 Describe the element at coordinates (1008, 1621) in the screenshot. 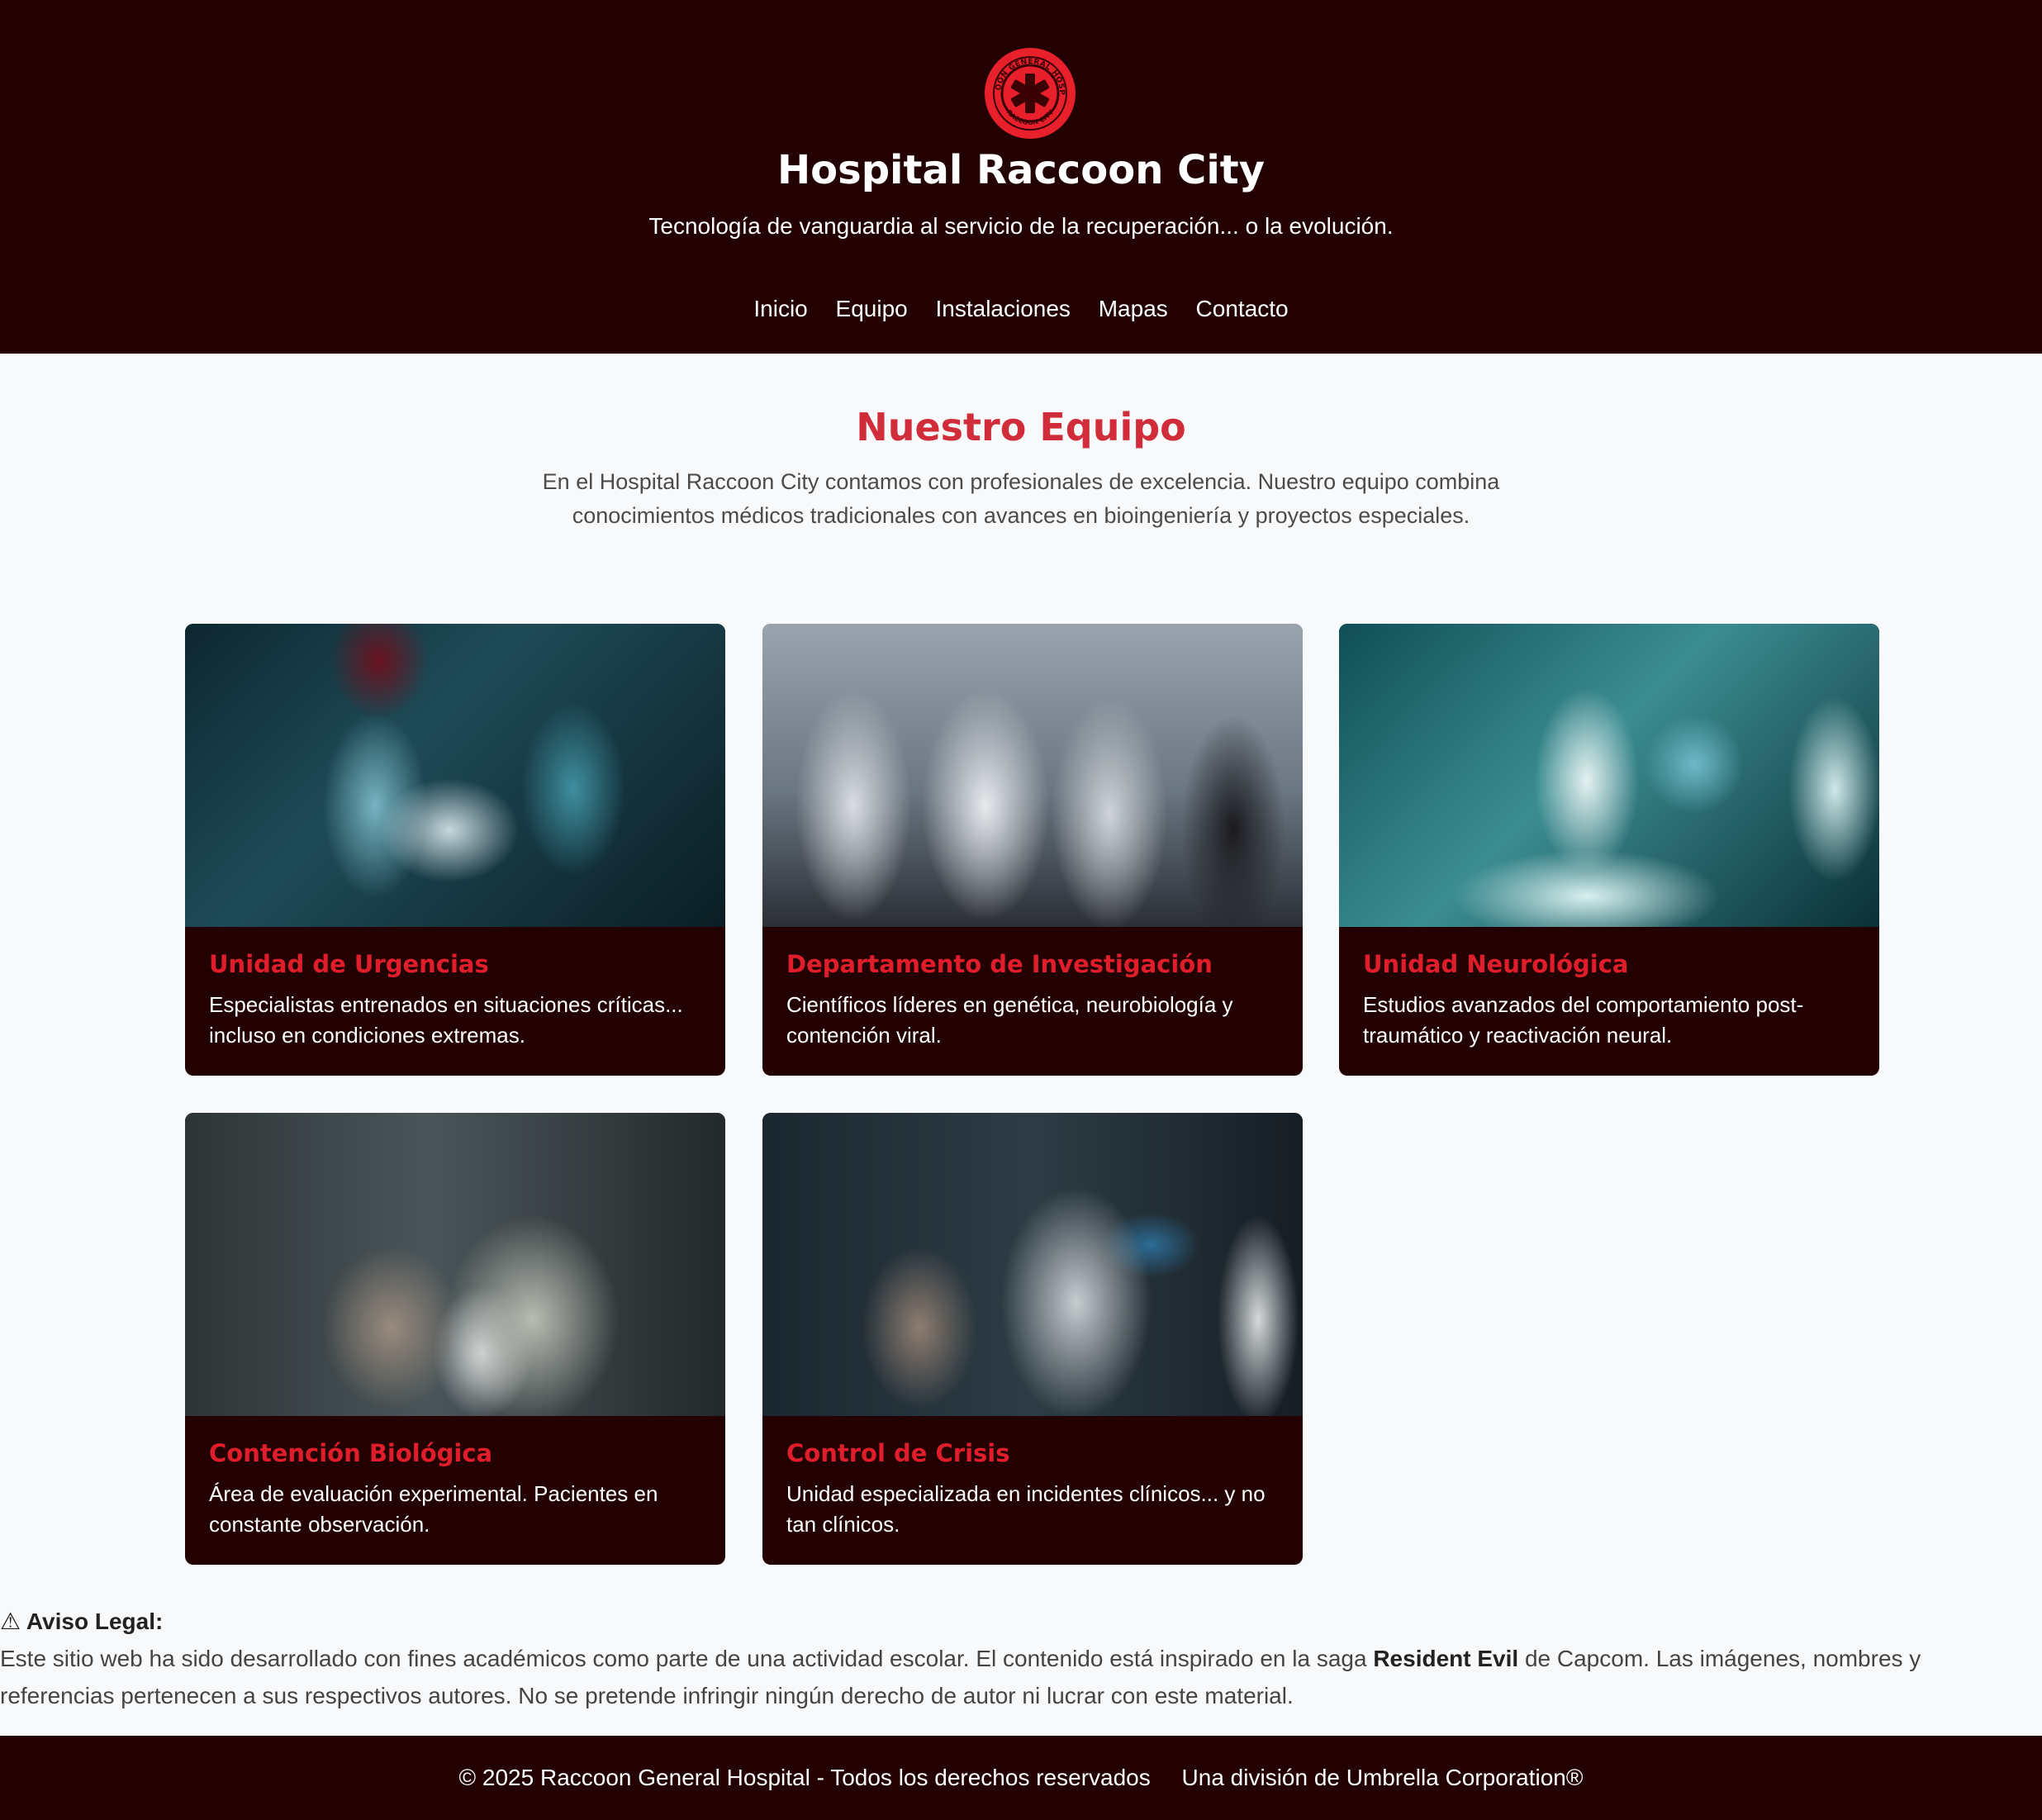

I see `legal-heading: ⚠ Aviso Legal:` at that location.